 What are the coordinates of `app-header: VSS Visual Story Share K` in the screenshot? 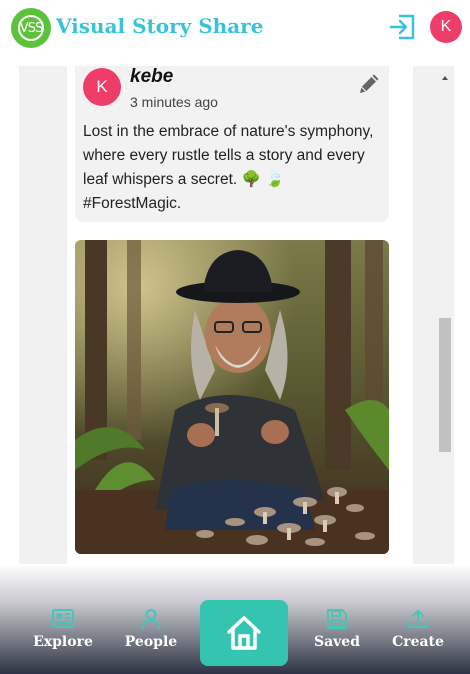 It's located at (235, 28).